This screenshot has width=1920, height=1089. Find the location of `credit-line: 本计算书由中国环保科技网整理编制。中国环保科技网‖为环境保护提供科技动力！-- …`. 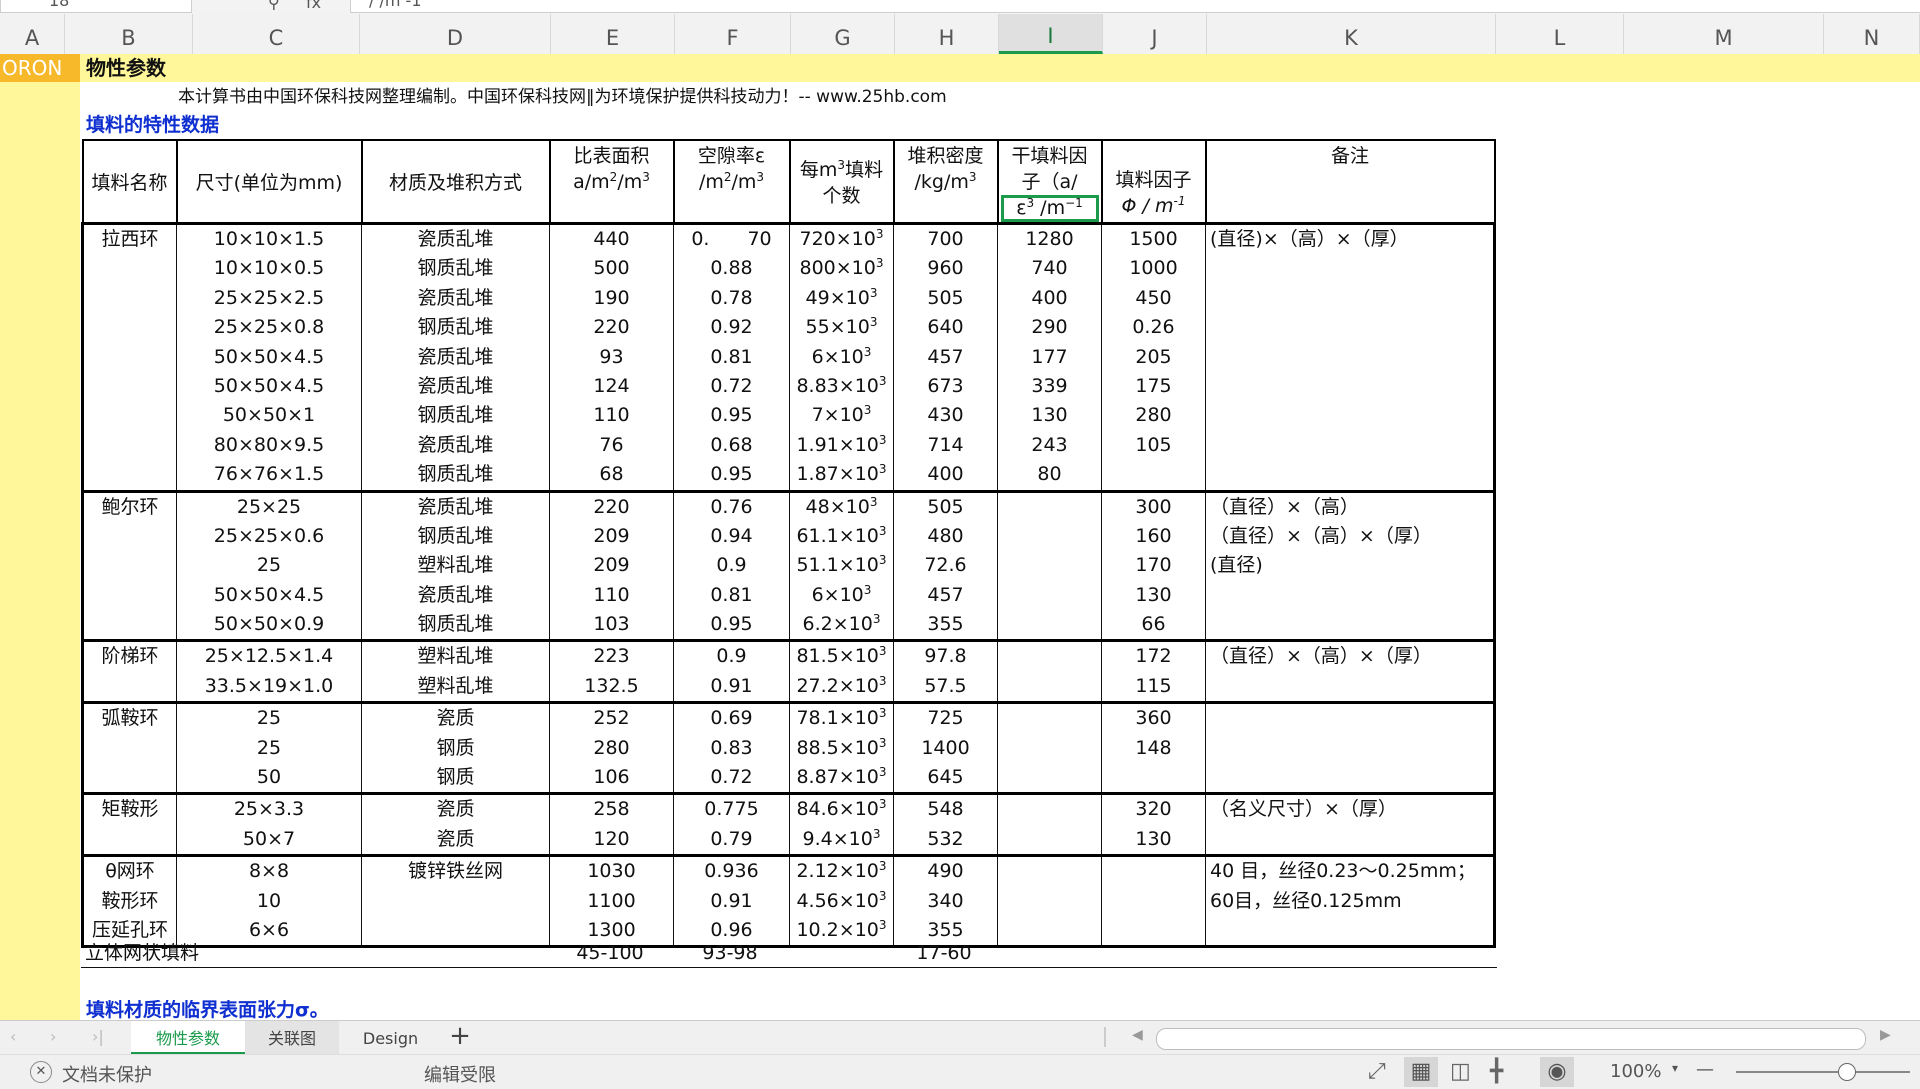

credit-line: 本计算书由中国环保科技网整理编制。中国环保科技网‖为环境保护提供科技动力！-- … is located at coordinates (562, 97).